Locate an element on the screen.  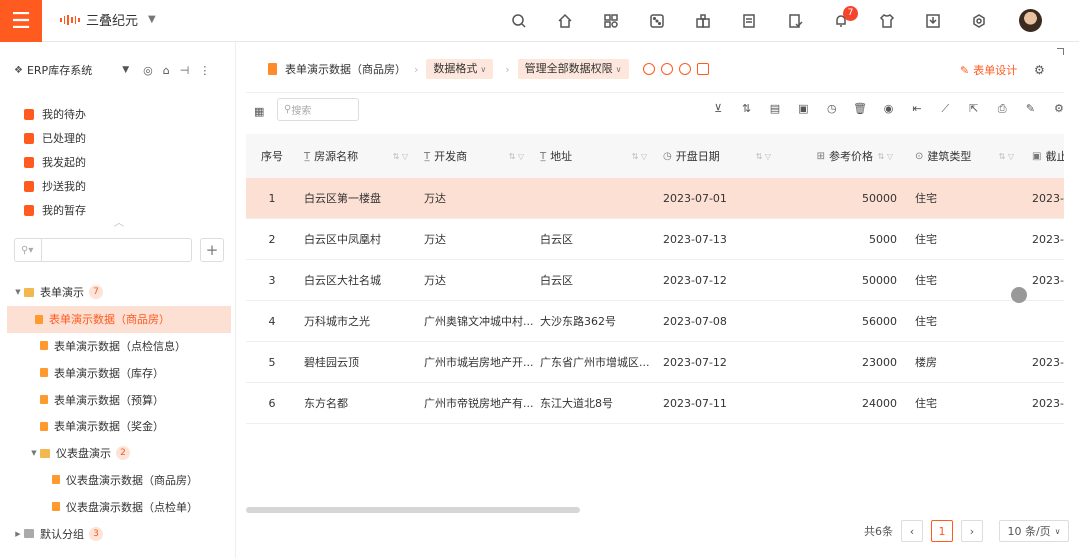
caret-right-icon: ▶ is located at coordinates (18, 534).